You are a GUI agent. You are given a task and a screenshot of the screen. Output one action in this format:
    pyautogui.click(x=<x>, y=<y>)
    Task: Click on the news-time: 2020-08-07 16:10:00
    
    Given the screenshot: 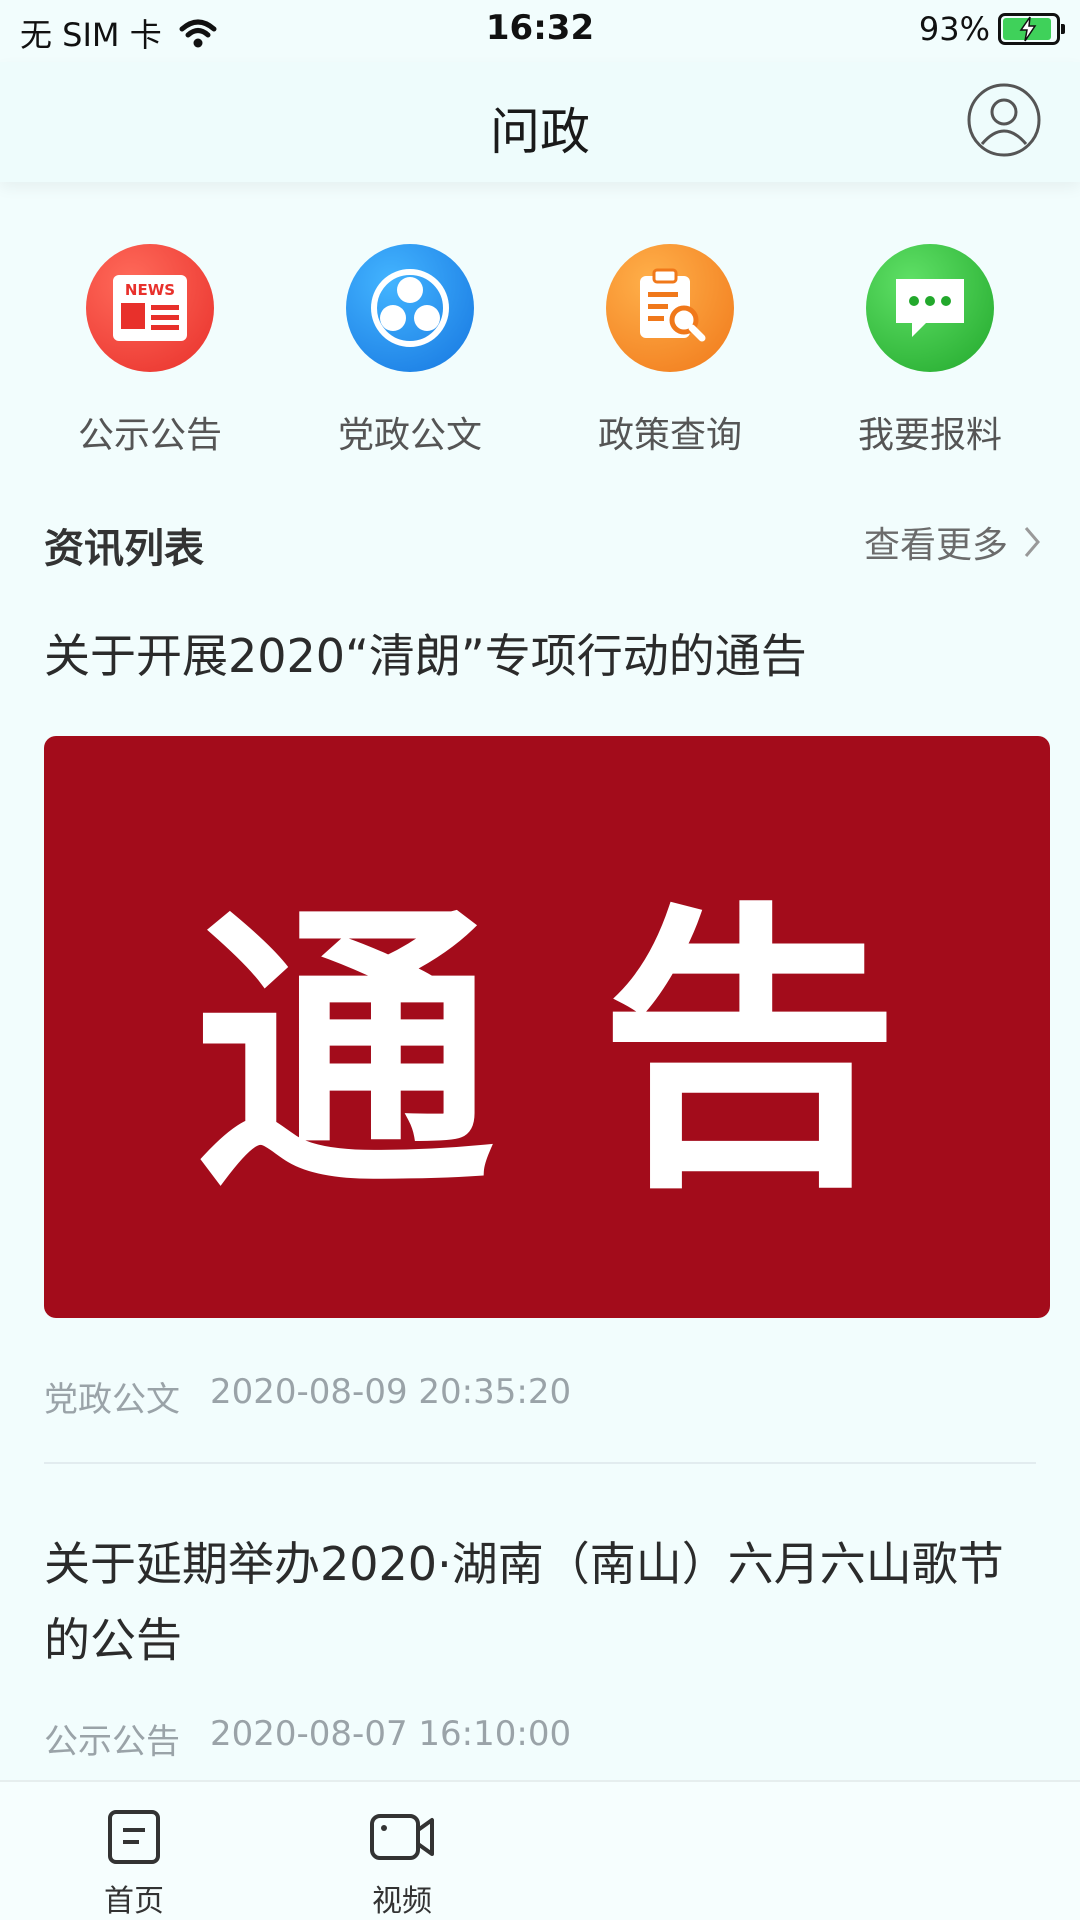 What is the action you would take?
    pyautogui.click(x=391, y=1734)
    